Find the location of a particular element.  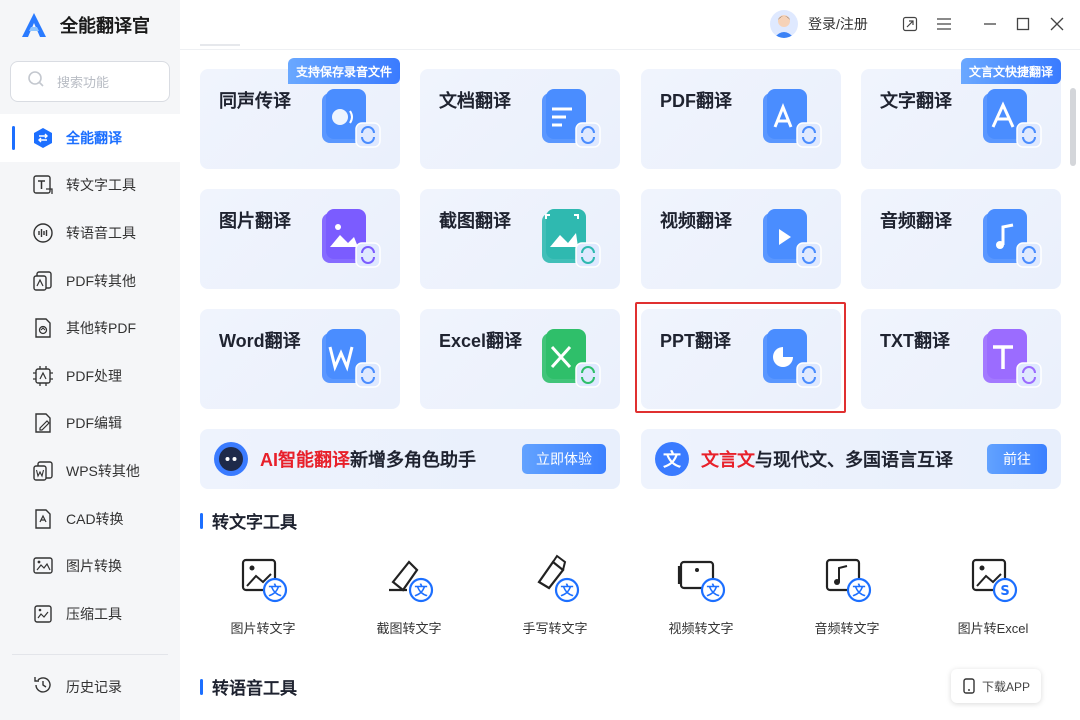

login-label: 登录/注册 is located at coordinates (838, 24).